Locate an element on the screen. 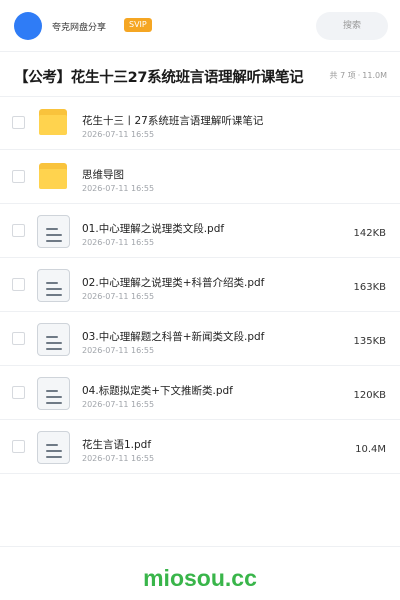  folder-row: 花生十三丨27系统班言语理解听课笔记 2026-07-11 16:55 is located at coordinates (200, 123).